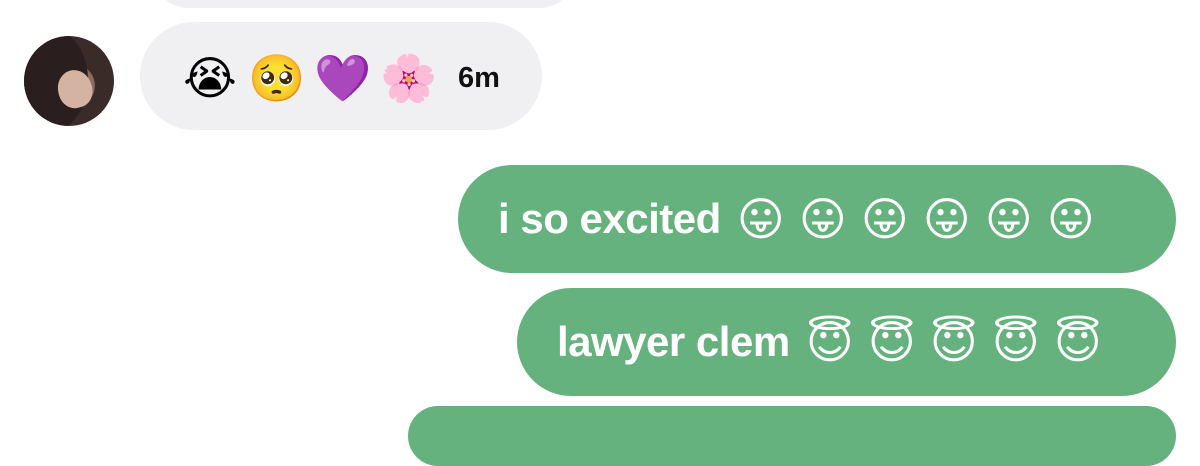 The image size is (1200, 466). I want to click on purple-heart-emoji: 💜, so click(343, 78).